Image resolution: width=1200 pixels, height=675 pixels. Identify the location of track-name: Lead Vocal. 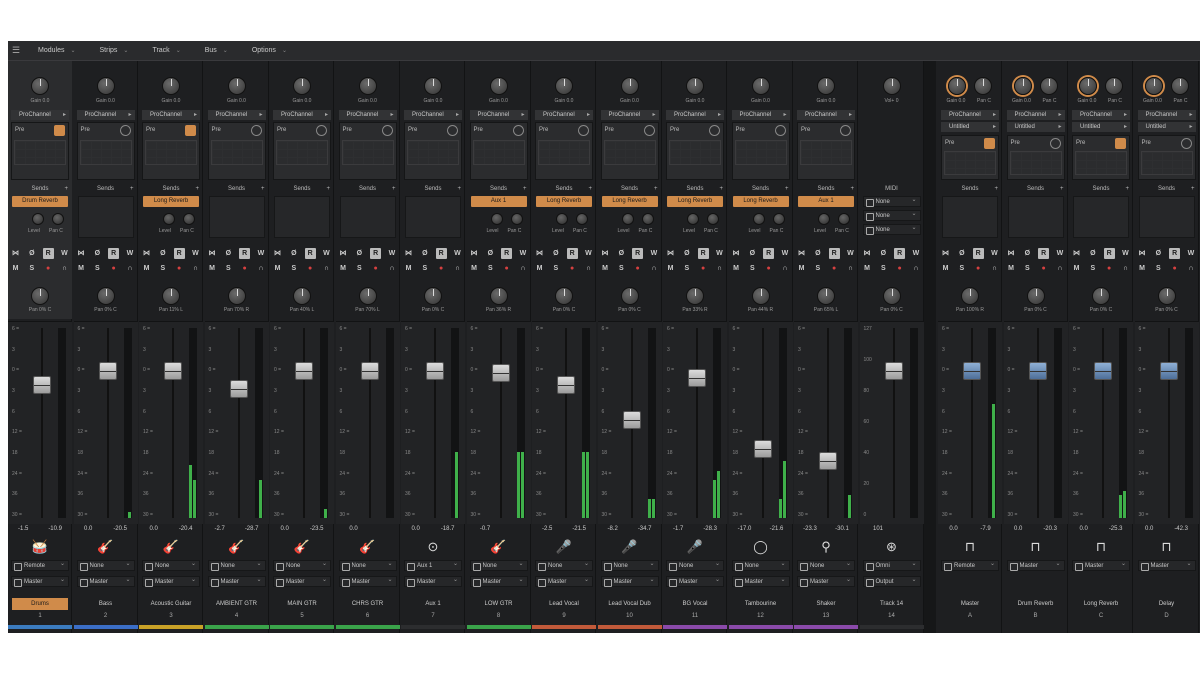
(564, 604).